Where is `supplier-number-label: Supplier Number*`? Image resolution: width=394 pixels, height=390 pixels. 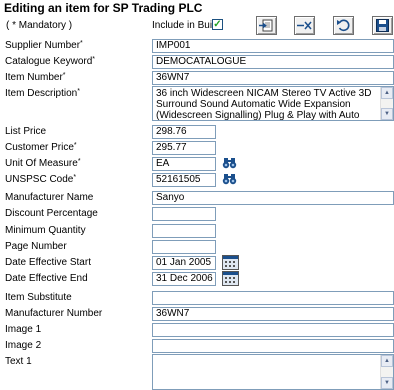
supplier-number-label: Supplier Number* is located at coordinates (44, 45).